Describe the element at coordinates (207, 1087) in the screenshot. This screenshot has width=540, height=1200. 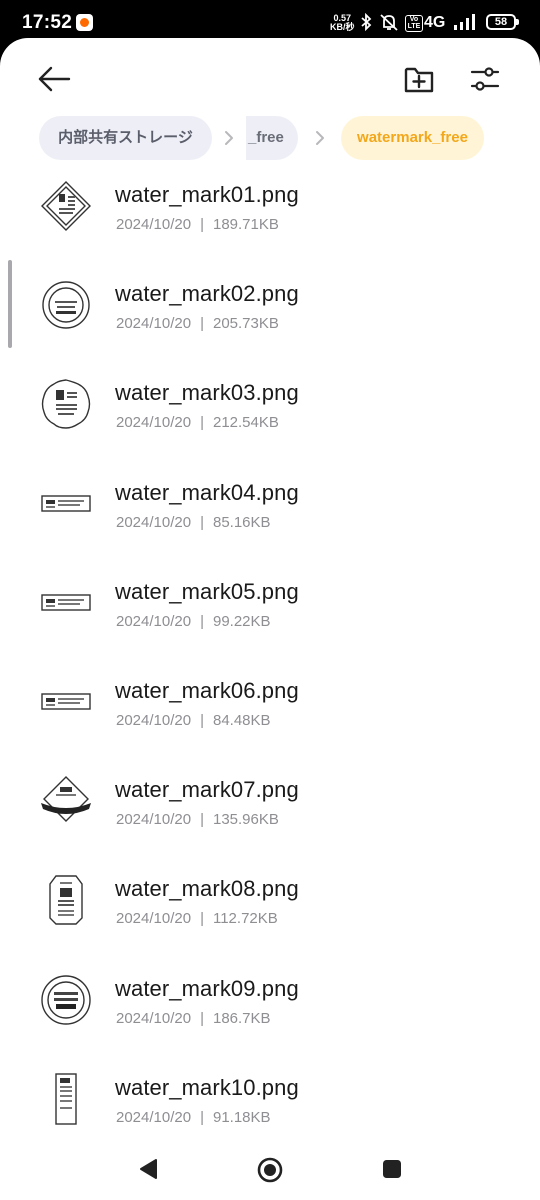
I see `file-name: water_mark10.png` at that location.